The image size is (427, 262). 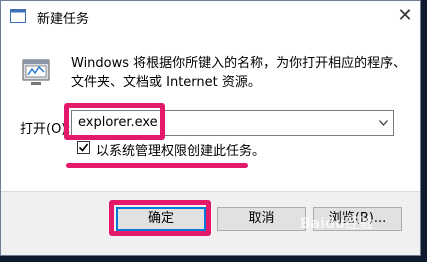 What do you see at coordinates (63, 19) in the screenshot?
I see `window-title: 新建任务` at bounding box center [63, 19].